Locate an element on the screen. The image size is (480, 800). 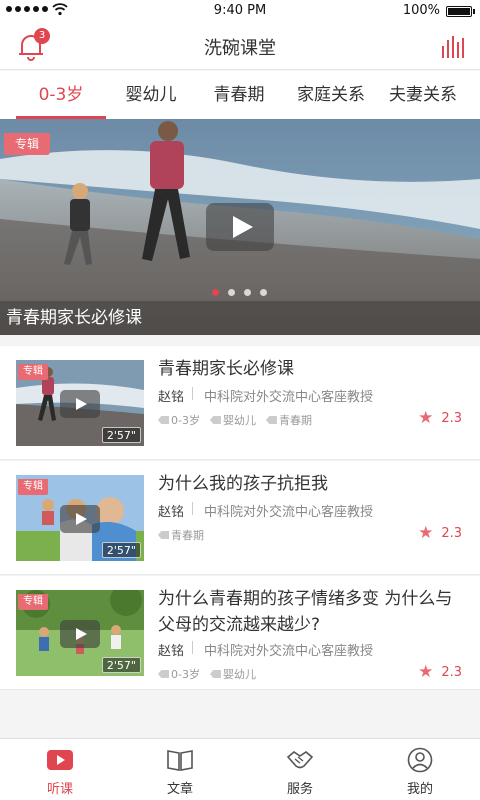
tab-label: 我的 is located at coordinates (419, 789).